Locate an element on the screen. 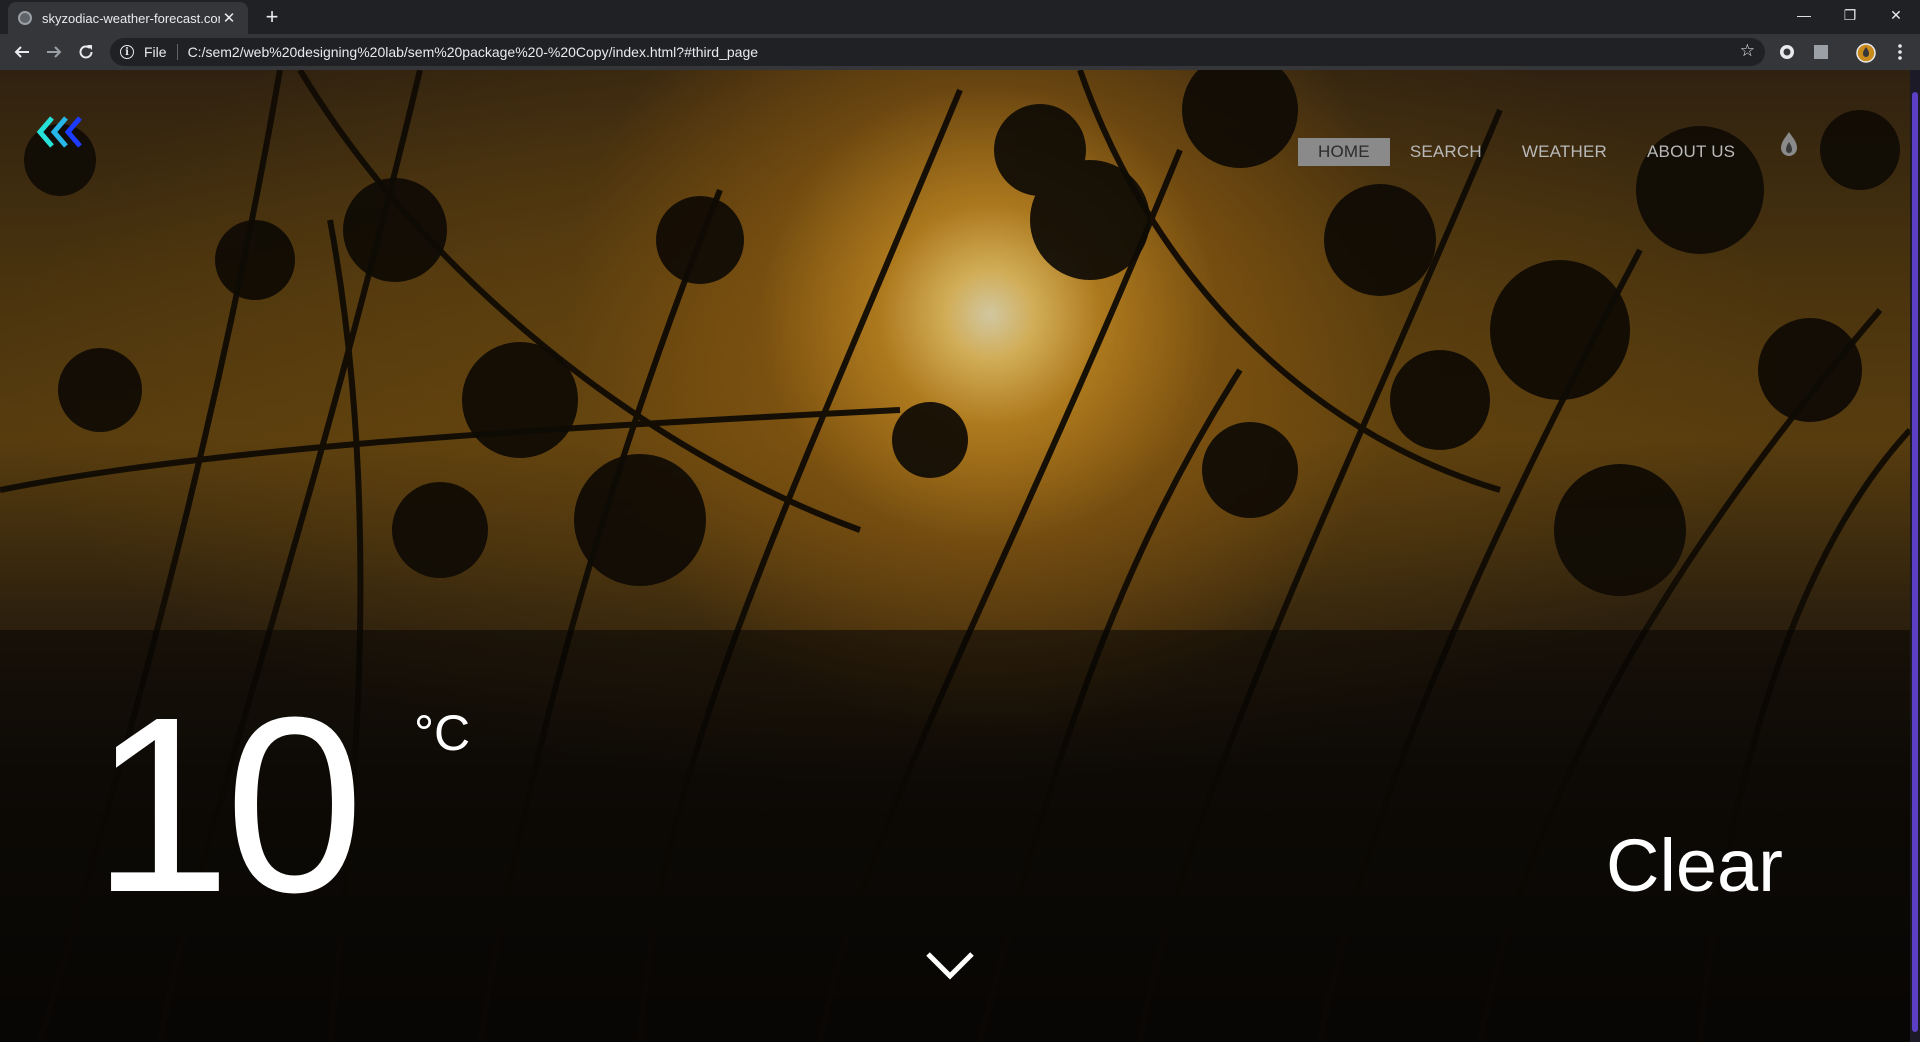 The width and height of the screenshot is (1920, 1042). back-arrow-icon is located at coordinates (22, 52).